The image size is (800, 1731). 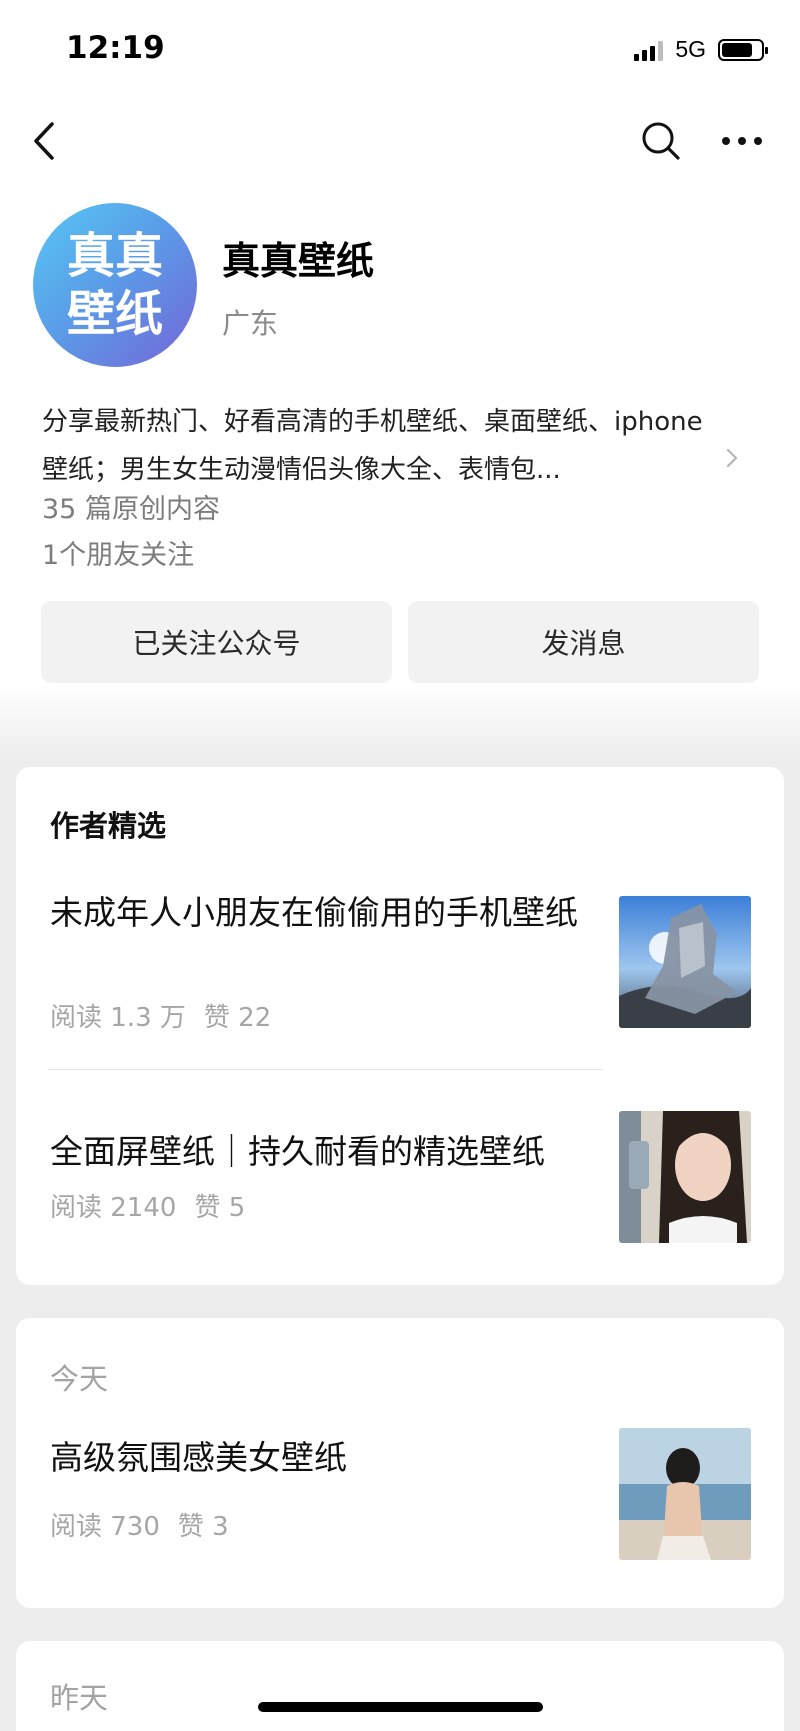 I want to click on article-title: 未成年人小朋友在偷偷用的手机壁纸, so click(x=330, y=913).